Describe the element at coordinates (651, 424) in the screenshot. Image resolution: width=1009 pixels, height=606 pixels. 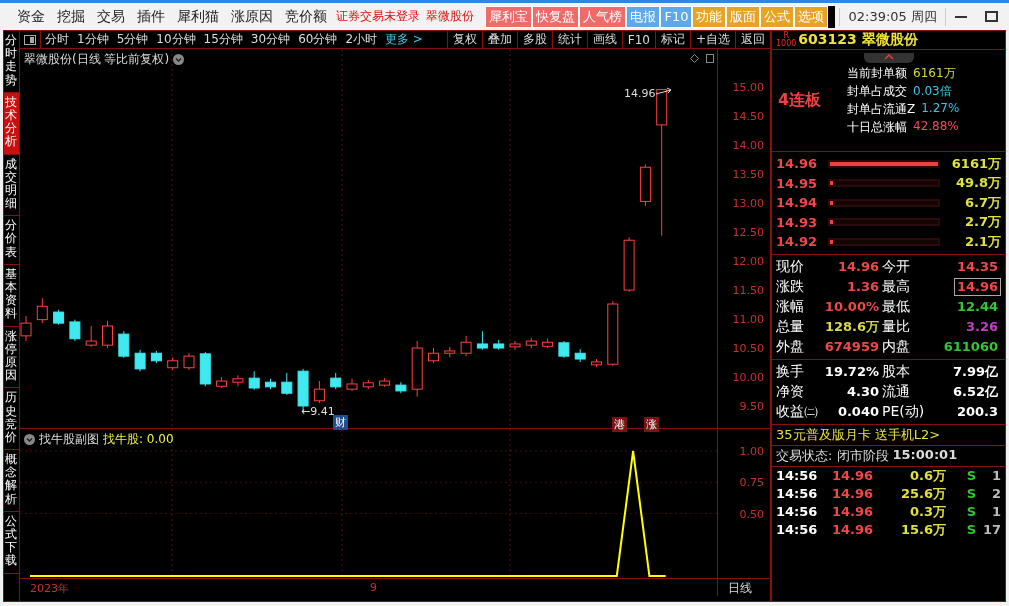
I see `event-marker: 涨` at that location.